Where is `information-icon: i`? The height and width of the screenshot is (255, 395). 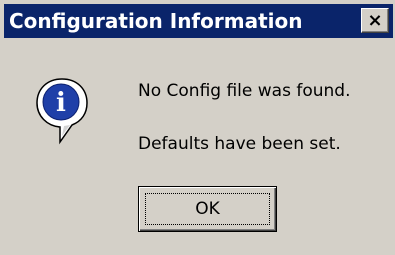
information-icon: i is located at coordinates (62, 111).